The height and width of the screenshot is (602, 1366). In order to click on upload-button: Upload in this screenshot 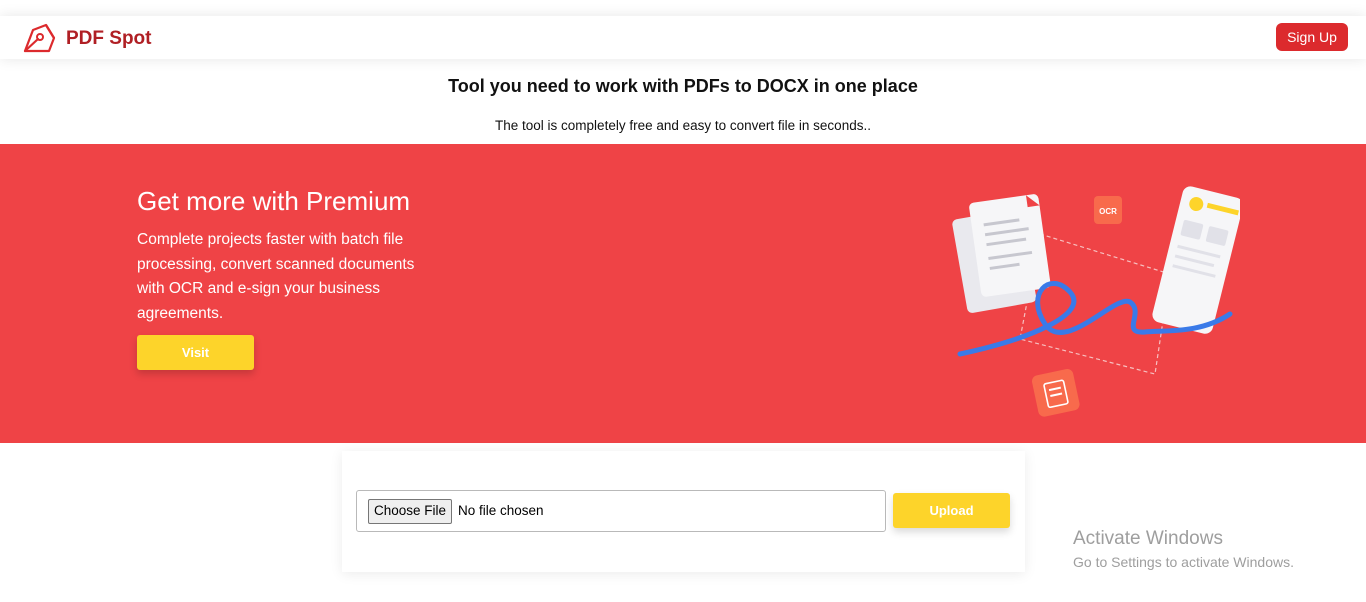, I will do `click(951, 510)`.